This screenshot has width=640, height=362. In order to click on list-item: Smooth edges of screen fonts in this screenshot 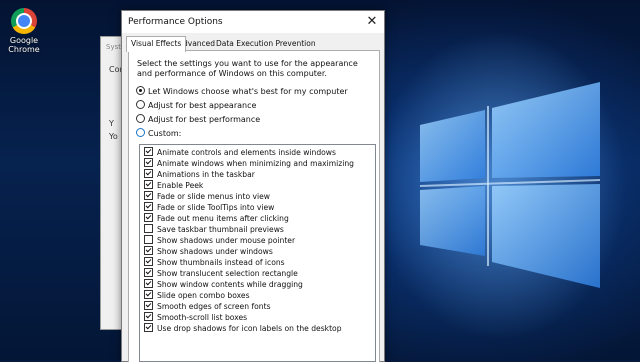, I will do `click(207, 306)`.